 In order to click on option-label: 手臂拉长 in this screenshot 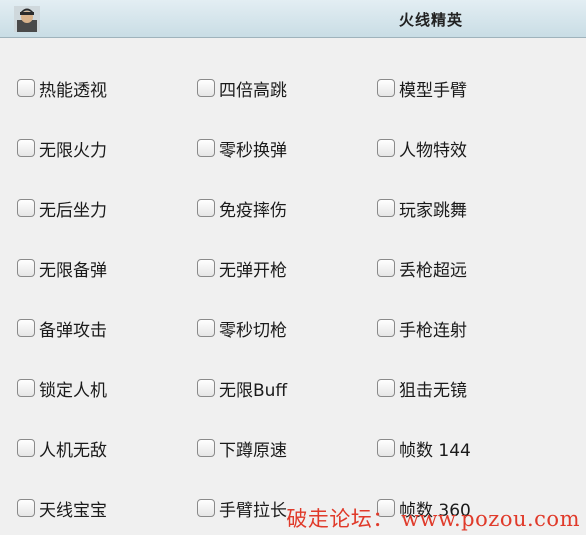, I will do `click(253, 510)`.